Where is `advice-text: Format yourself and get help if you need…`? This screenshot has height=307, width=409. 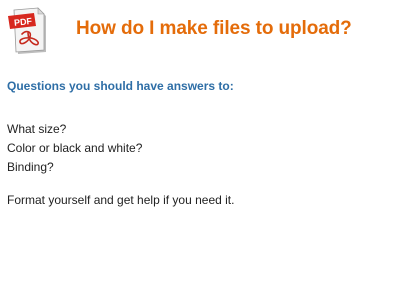
advice-text: Format yourself and get help if you need… is located at coordinates (121, 200).